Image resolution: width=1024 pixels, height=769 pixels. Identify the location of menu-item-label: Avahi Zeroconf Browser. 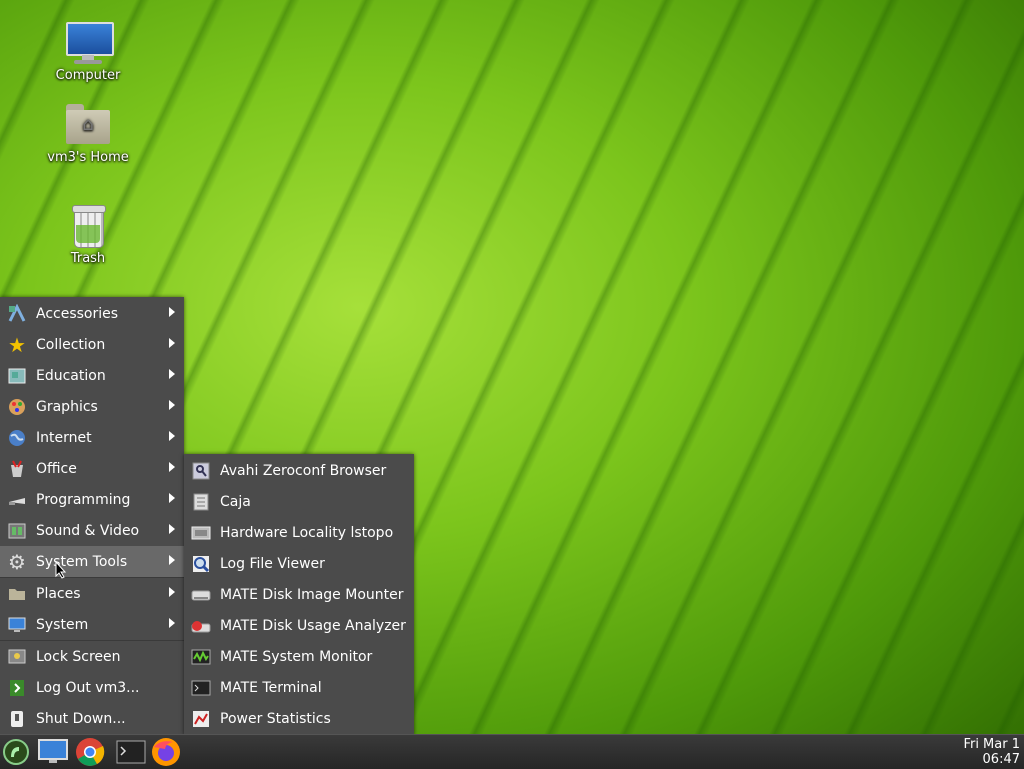
(303, 470).